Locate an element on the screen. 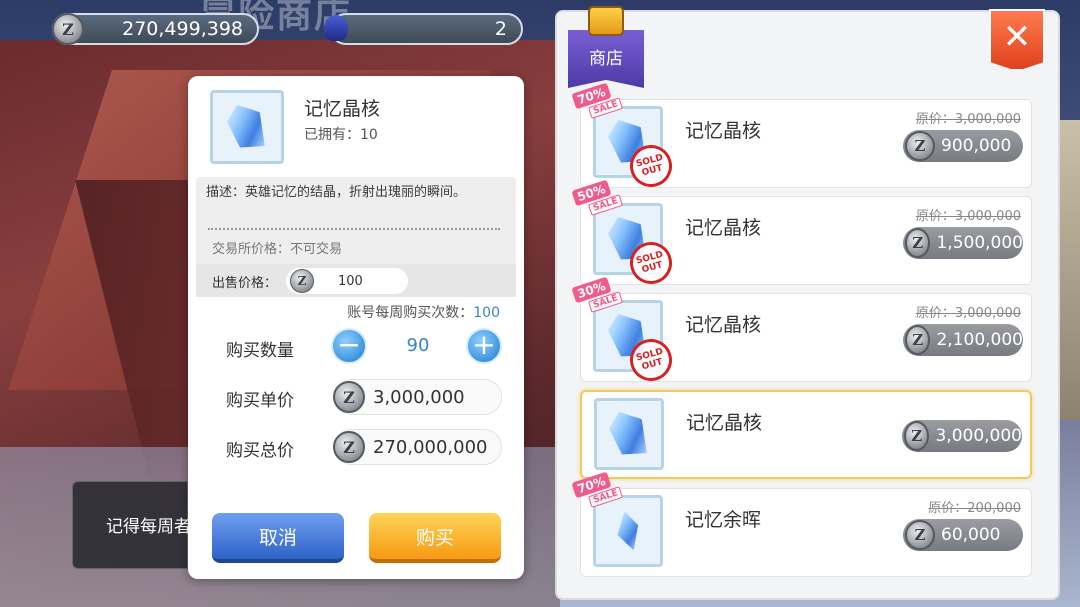 The width and height of the screenshot is (1080, 607). quantity-label: 购买数量 is located at coordinates (260, 351).